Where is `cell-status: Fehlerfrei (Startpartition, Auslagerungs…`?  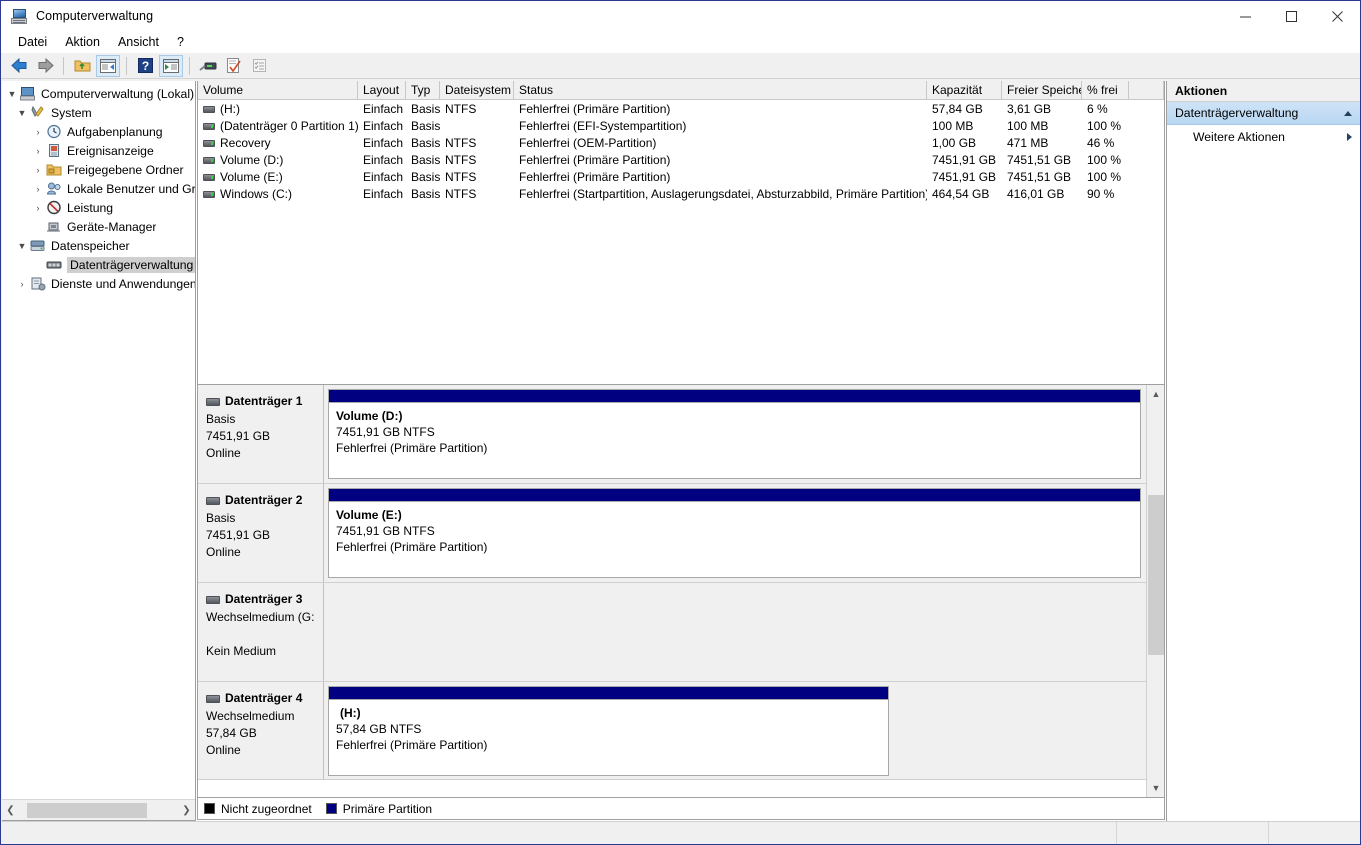 cell-status: Fehlerfrei (Startpartition, Auslagerungs… is located at coordinates (723, 194).